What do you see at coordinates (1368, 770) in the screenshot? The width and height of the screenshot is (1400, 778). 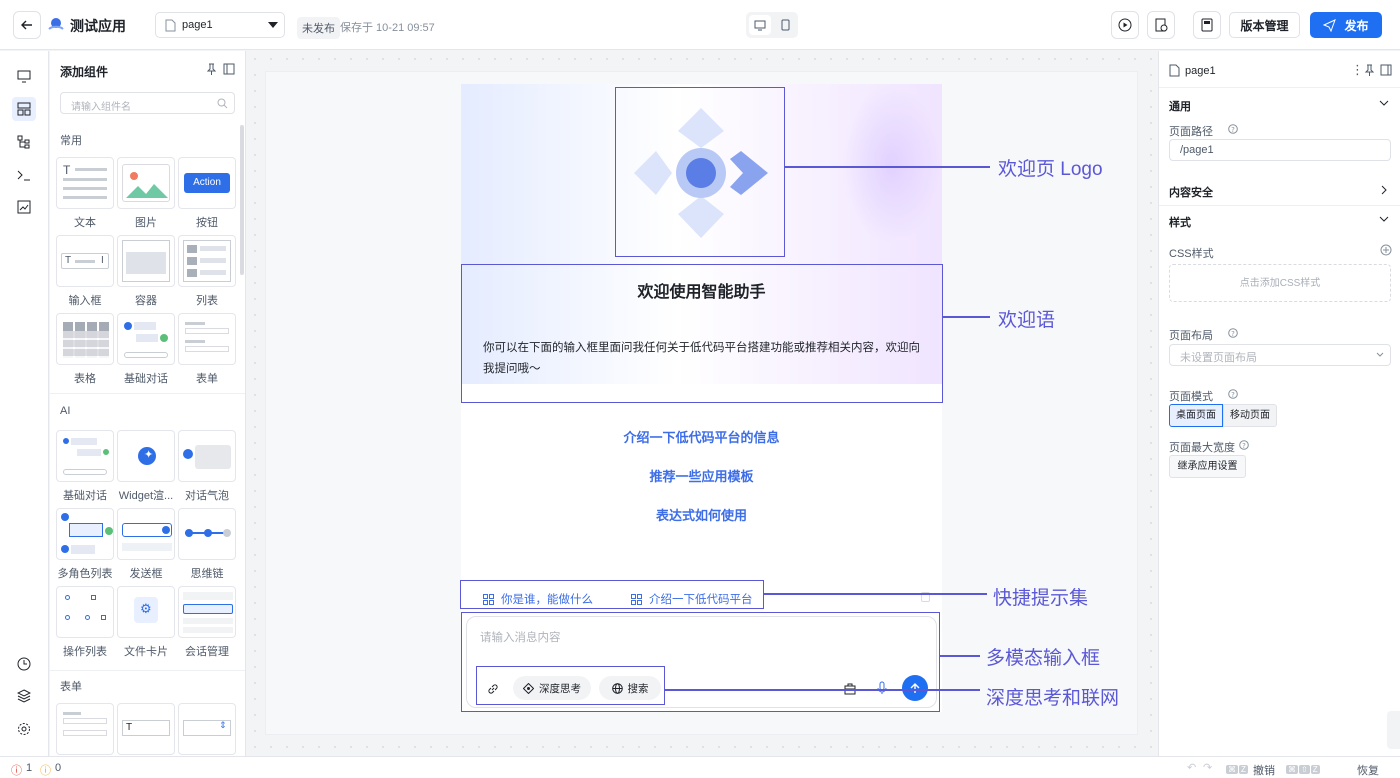 I see `redo-label: 恢复` at bounding box center [1368, 770].